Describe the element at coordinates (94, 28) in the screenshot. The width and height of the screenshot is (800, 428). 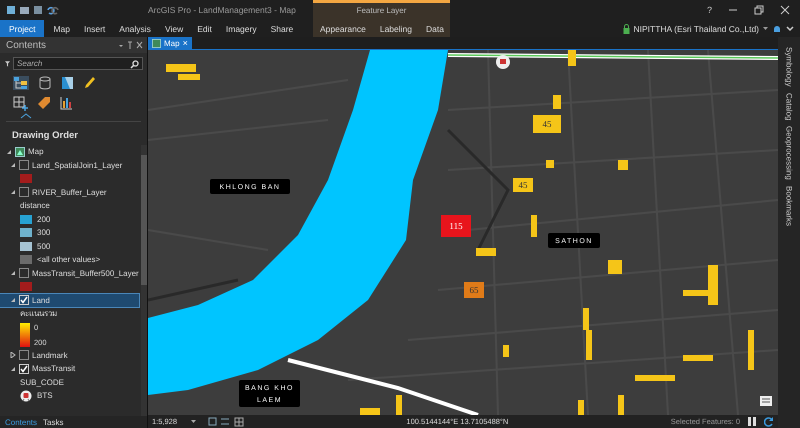
I see `ribbon-tab: Insert` at that location.